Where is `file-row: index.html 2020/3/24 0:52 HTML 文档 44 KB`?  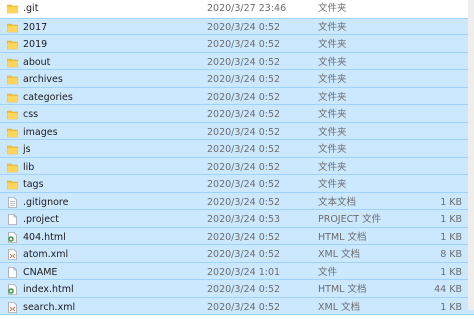
file-row: index.html 2020/3/24 0:52 HTML 文档 44 KB is located at coordinates (237, 289).